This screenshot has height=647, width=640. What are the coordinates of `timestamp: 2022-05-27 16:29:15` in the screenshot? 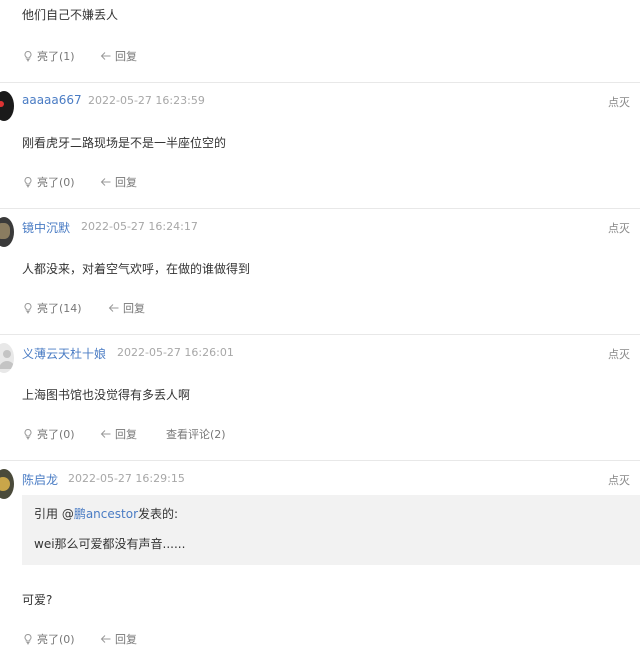 It's located at (126, 478).